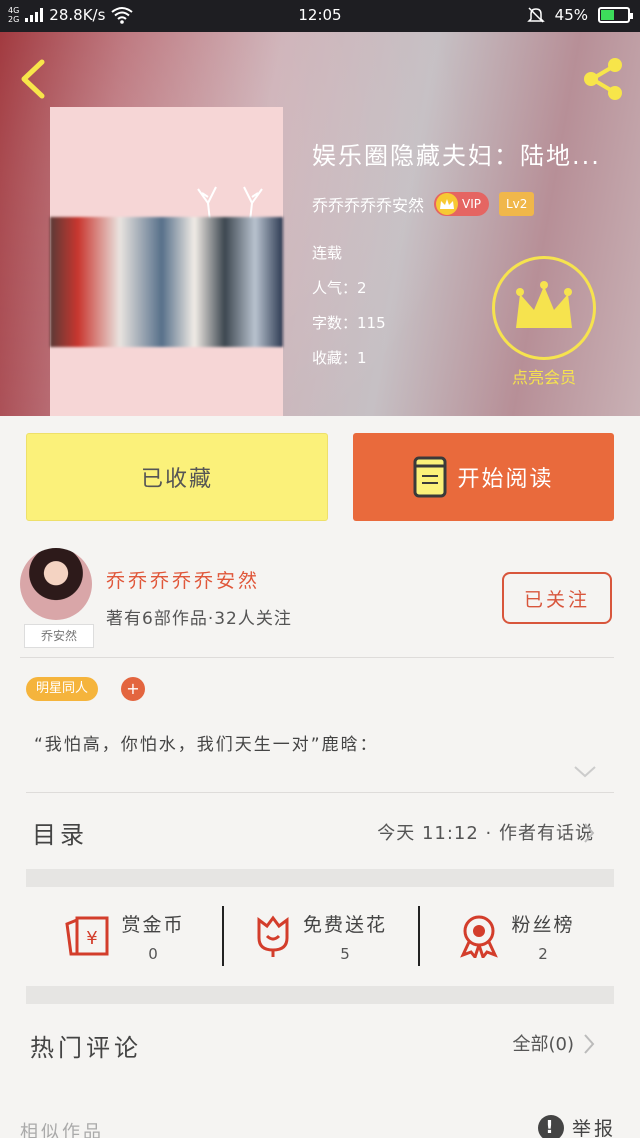  Describe the element at coordinates (133, 689) in the screenshot. I see `add-tag-button: +` at that location.